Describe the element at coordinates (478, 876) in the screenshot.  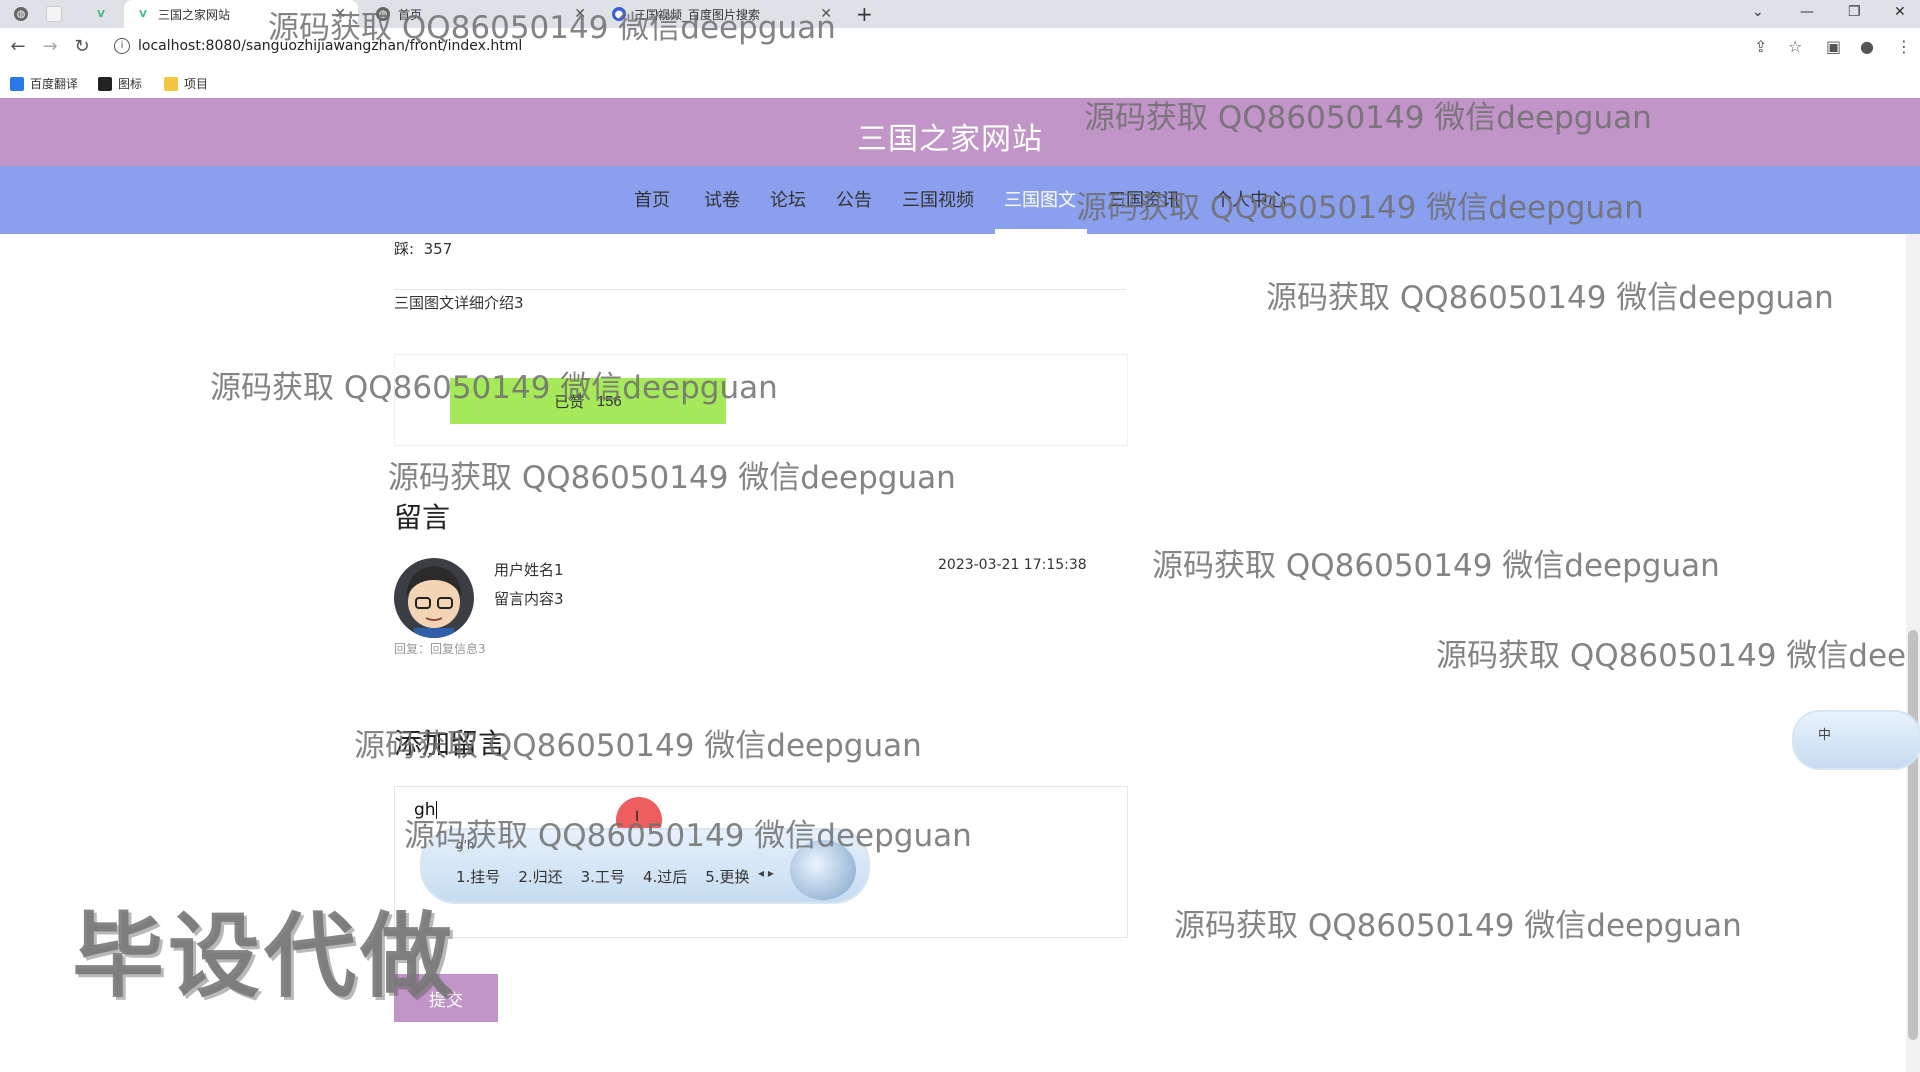
I see `ime-candidate: 1.挂号` at that location.